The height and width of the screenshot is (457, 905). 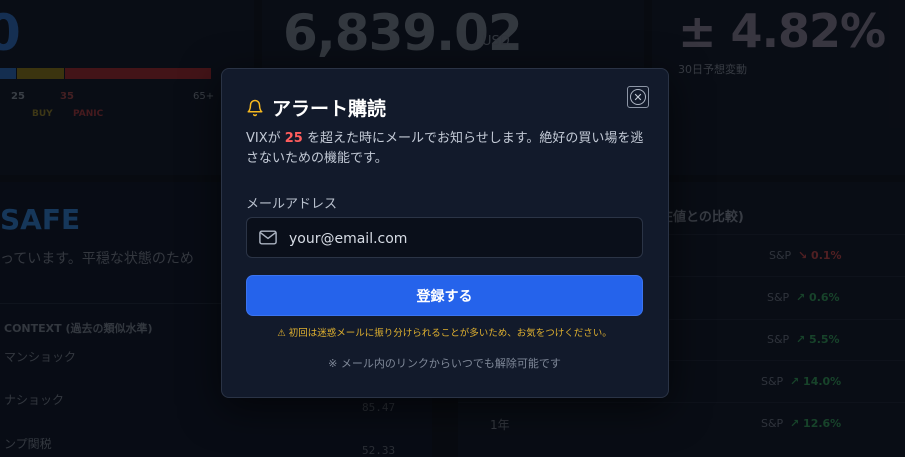 I want to click on desc-prefix: VIXが, so click(x=265, y=138).